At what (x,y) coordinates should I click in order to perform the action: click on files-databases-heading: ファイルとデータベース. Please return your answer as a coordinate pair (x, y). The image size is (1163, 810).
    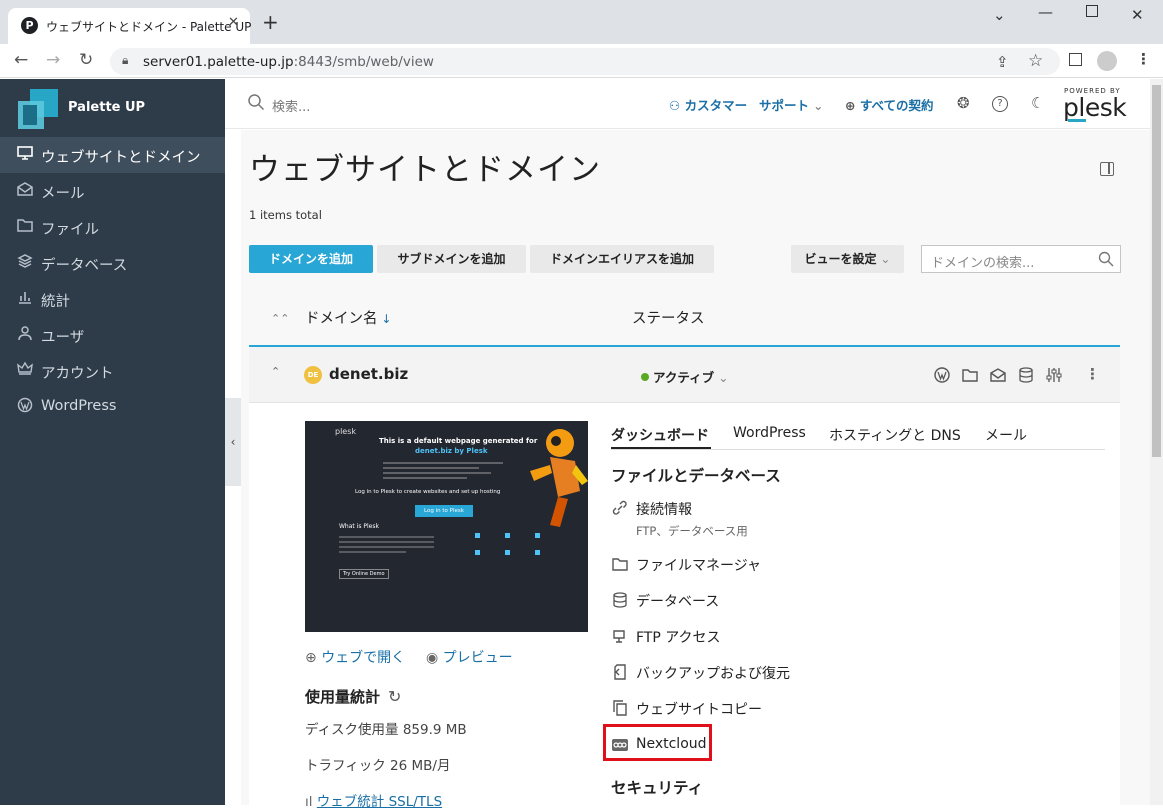
    Looking at the image, I should click on (696, 476).